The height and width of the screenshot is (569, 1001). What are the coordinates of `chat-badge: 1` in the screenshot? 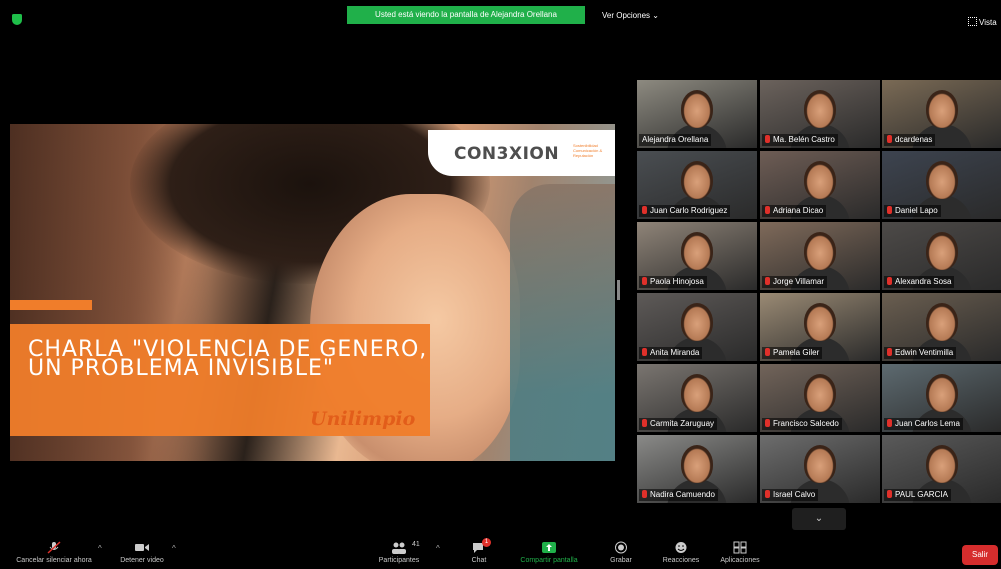 It's located at (486, 542).